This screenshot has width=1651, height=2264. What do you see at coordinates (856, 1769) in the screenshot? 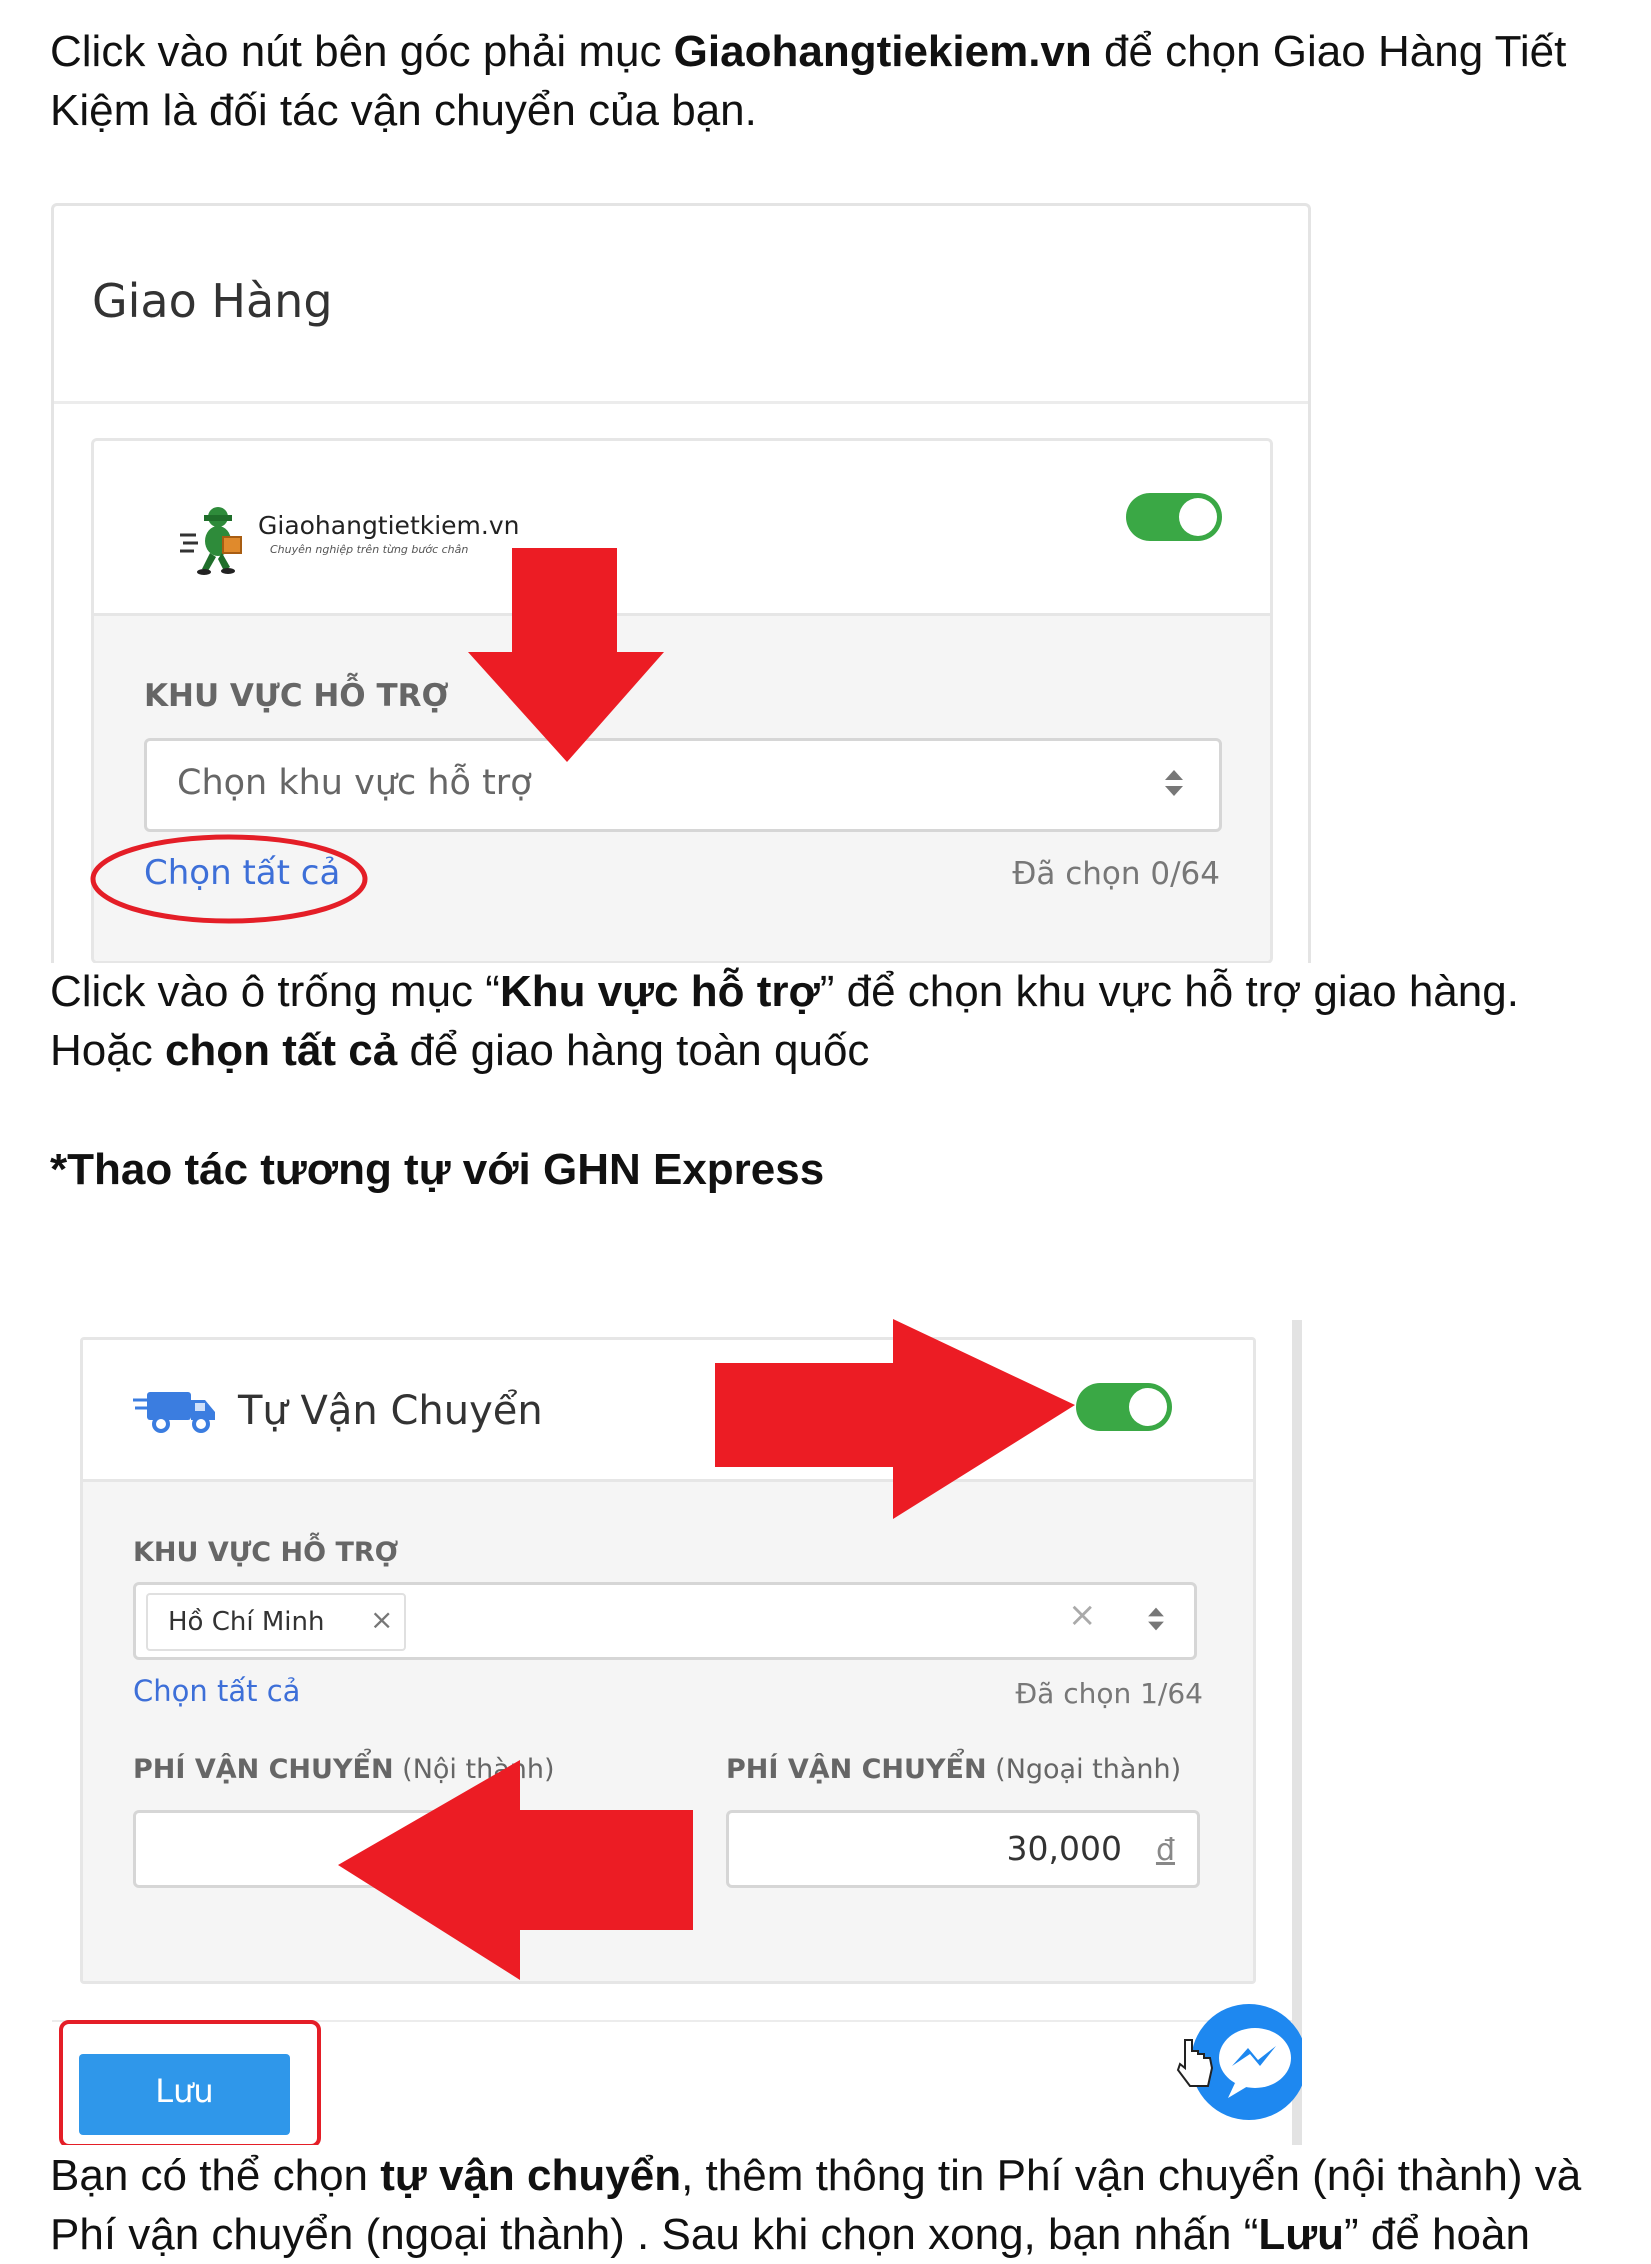
I see `fee-outer-label-main: PHÍ VẬN CHUYỂN` at bounding box center [856, 1769].